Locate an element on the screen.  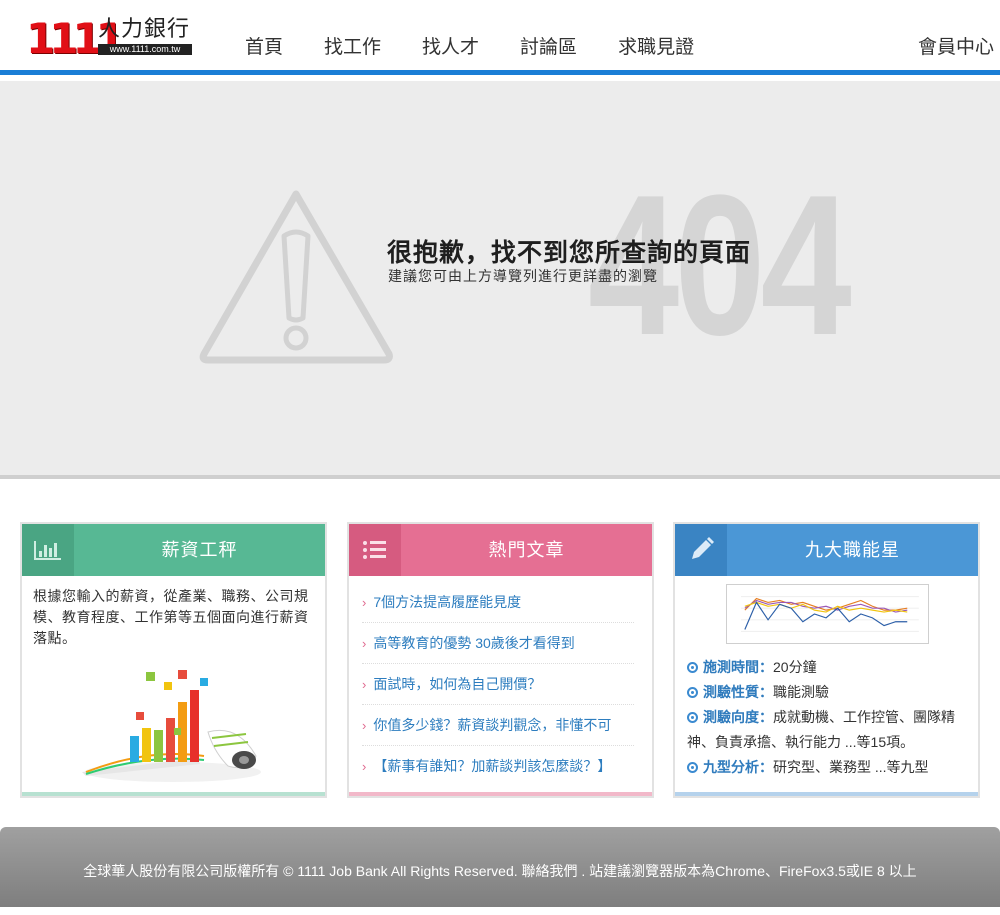
logo-brand: 人力銀行 is located at coordinates (144, 29).